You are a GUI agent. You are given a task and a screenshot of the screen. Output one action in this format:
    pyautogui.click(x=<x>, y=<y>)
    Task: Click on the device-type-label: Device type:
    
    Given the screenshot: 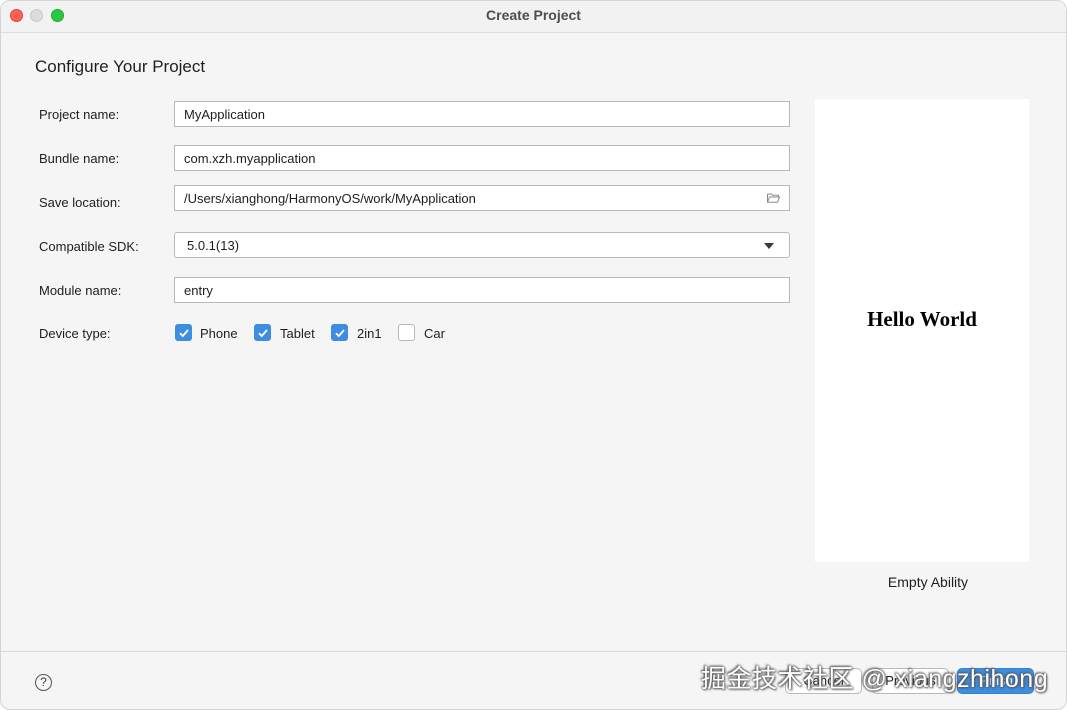 What is the action you would take?
    pyautogui.click(x=75, y=333)
    